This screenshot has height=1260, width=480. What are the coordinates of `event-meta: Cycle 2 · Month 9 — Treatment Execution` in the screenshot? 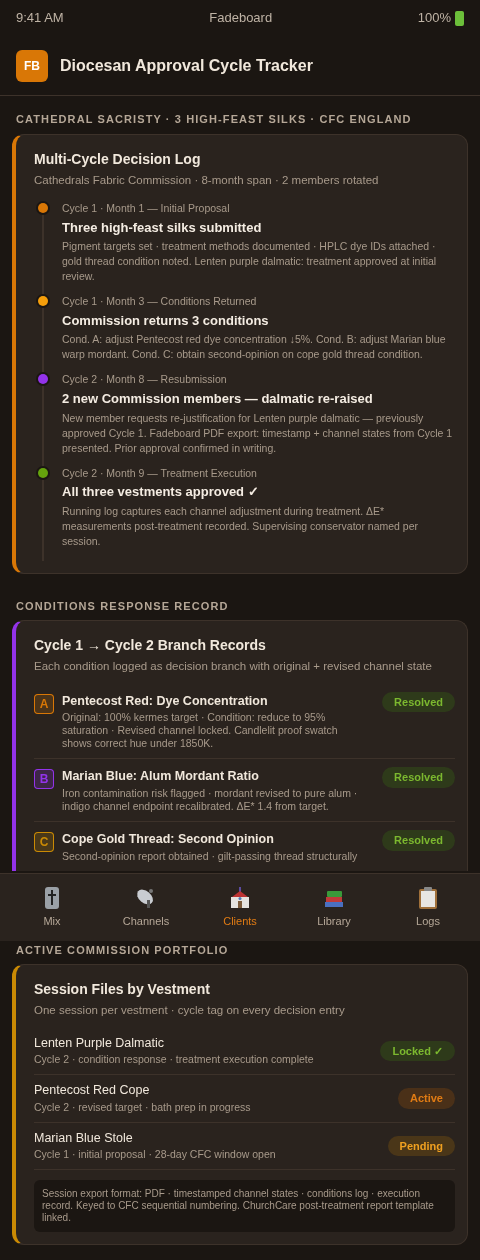 It's located at (160, 473).